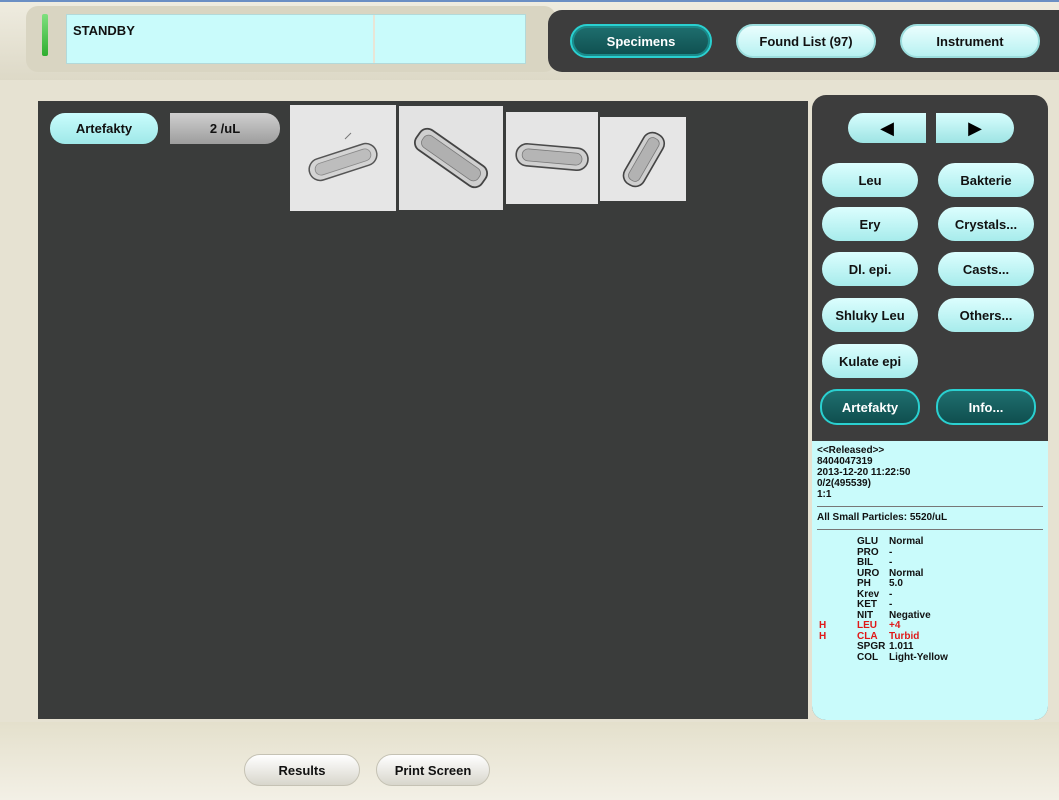  I want to click on category-ery-button: Ery, so click(870, 224).